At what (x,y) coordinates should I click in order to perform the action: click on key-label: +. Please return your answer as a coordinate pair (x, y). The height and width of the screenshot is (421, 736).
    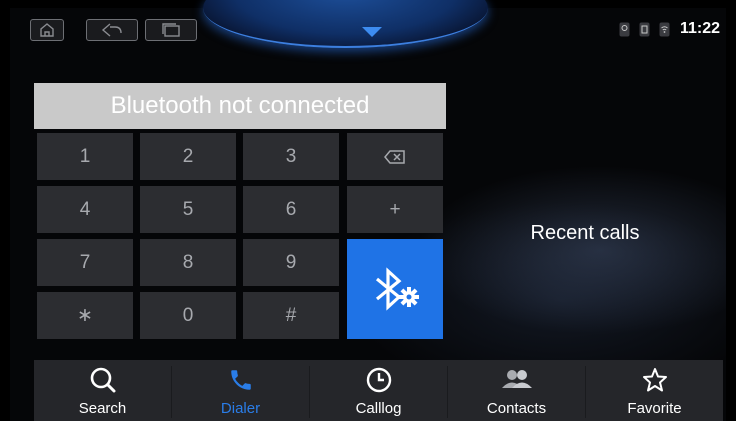
    Looking at the image, I should click on (395, 209).